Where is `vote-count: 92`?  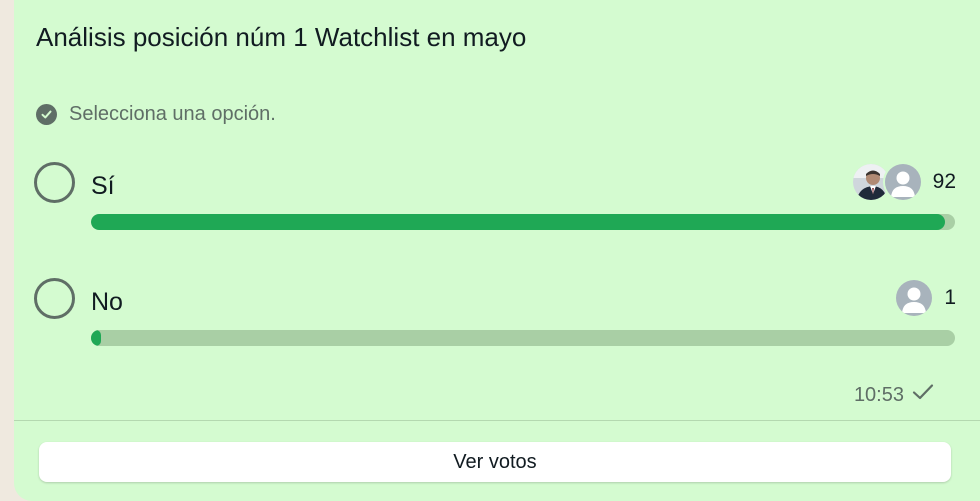 vote-count: 92 is located at coordinates (944, 181).